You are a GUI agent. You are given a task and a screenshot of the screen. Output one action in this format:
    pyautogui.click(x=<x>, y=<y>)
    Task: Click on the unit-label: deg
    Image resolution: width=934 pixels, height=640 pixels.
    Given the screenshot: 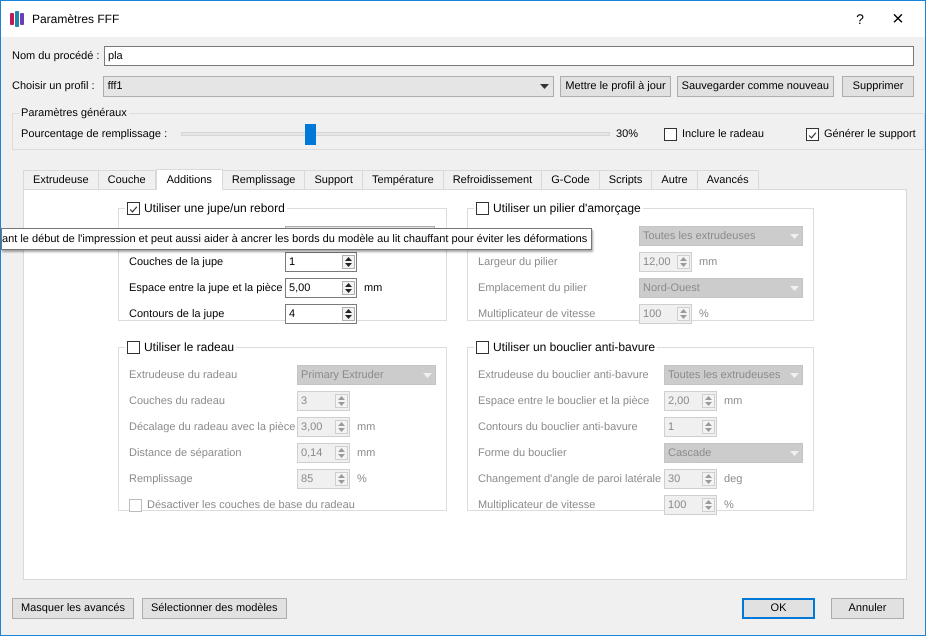 What is the action you would take?
    pyautogui.click(x=733, y=479)
    